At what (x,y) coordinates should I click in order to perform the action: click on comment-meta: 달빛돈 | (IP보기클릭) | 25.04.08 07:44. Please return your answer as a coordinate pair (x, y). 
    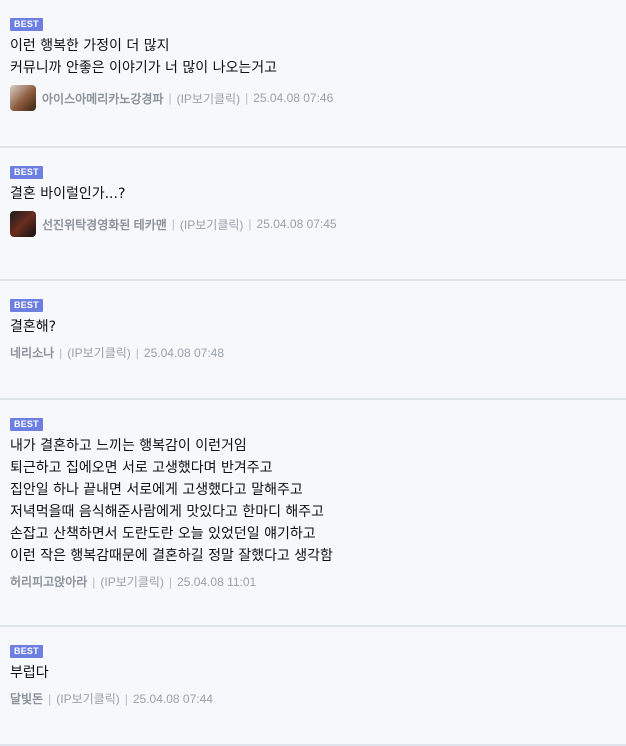
    Looking at the image, I should click on (313, 698).